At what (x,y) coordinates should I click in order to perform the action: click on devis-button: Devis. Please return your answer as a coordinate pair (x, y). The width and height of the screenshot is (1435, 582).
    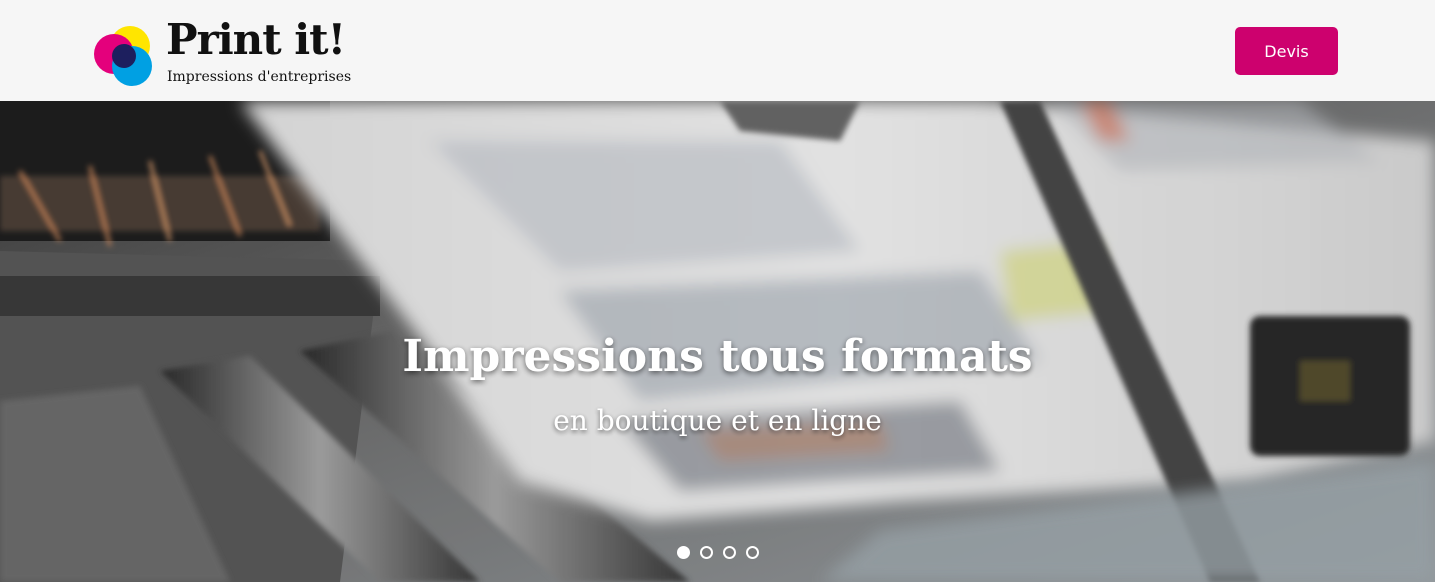
    Looking at the image, I should click on (1286, 51).